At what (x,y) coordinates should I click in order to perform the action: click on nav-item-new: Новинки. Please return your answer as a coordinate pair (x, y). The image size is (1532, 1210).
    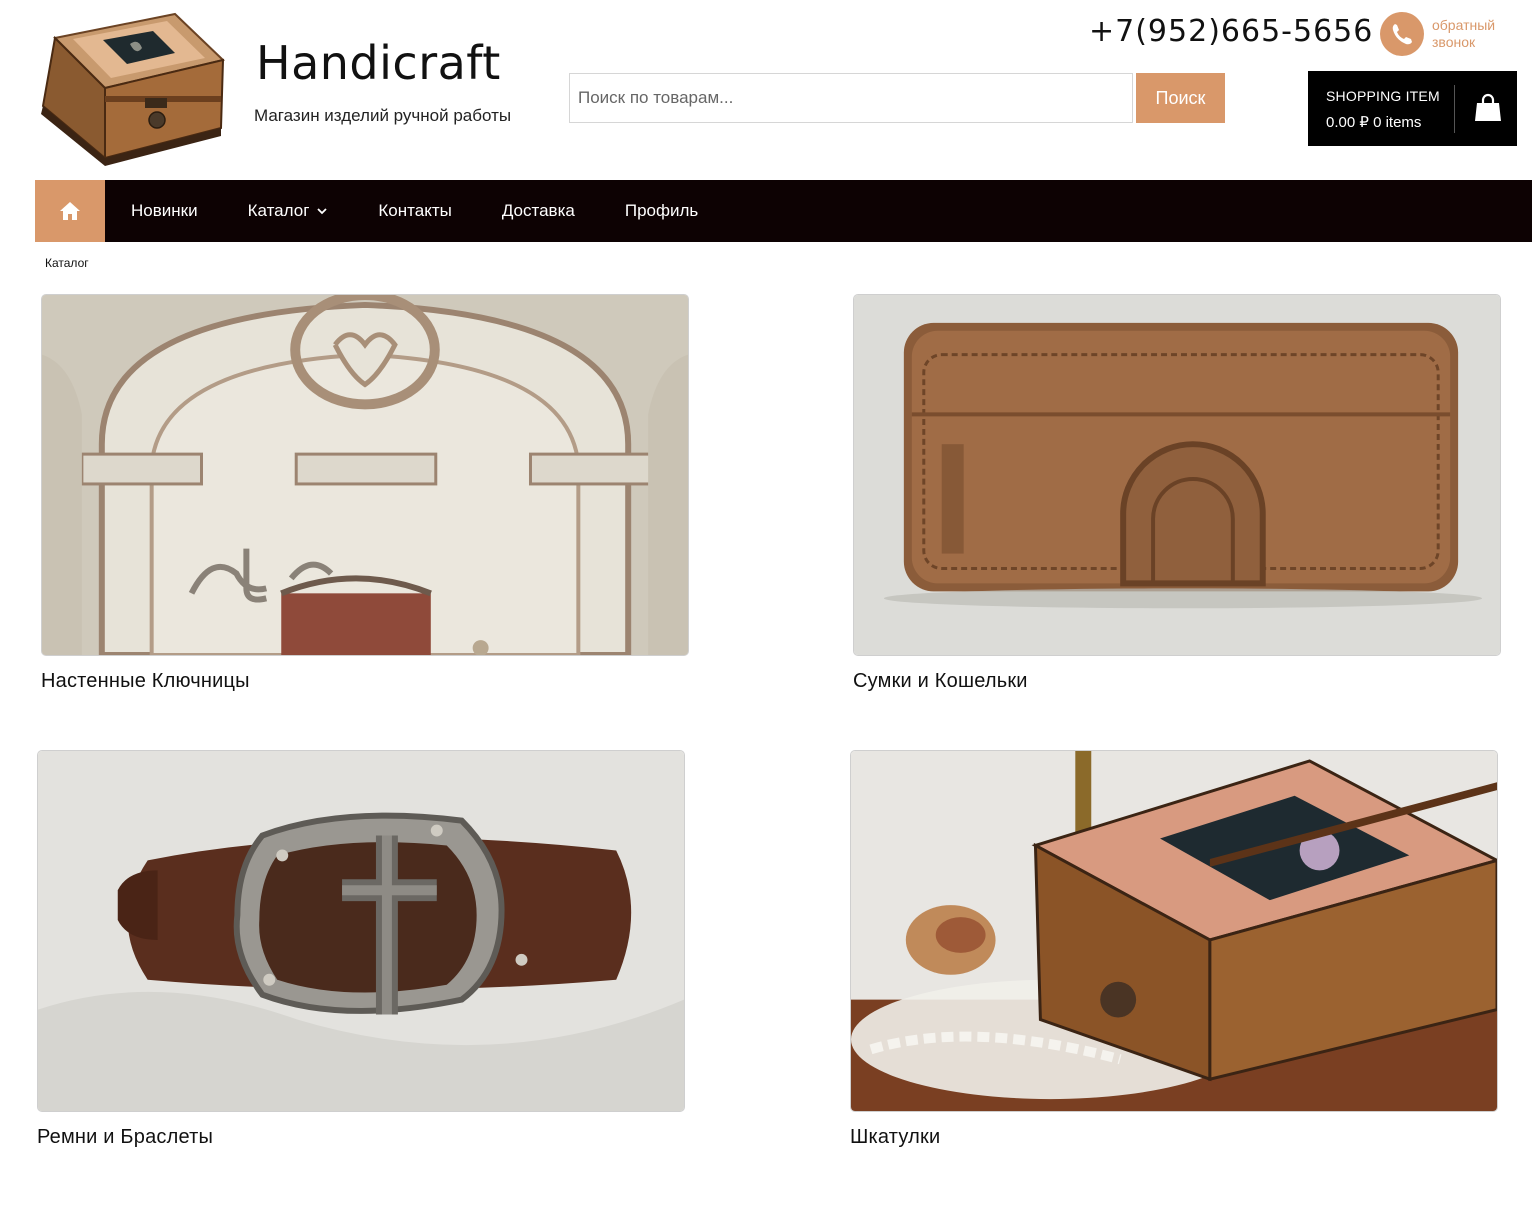
    Looking at the image, I should click on (164, 211).